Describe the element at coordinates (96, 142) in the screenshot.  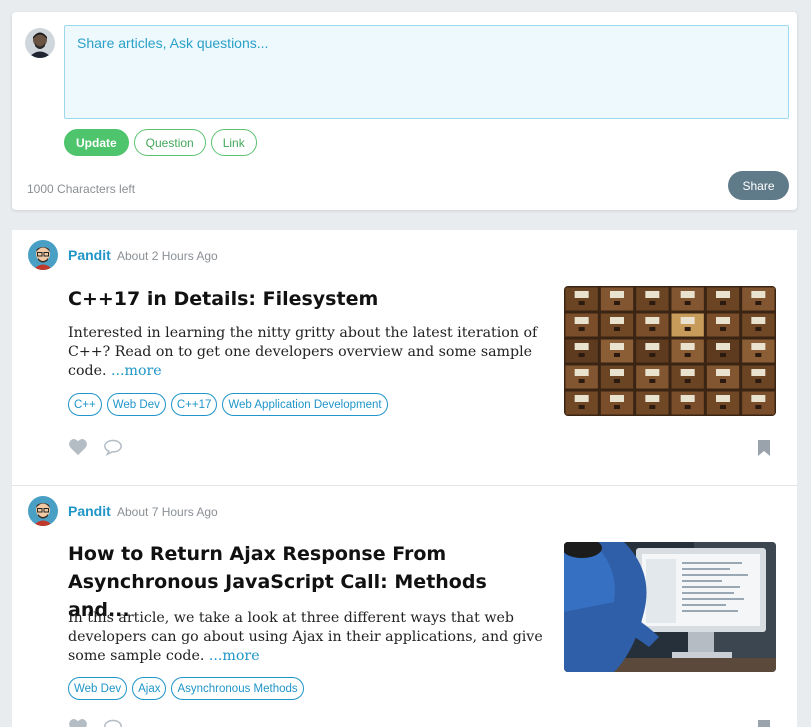
I see `update-button: Update` at that location.